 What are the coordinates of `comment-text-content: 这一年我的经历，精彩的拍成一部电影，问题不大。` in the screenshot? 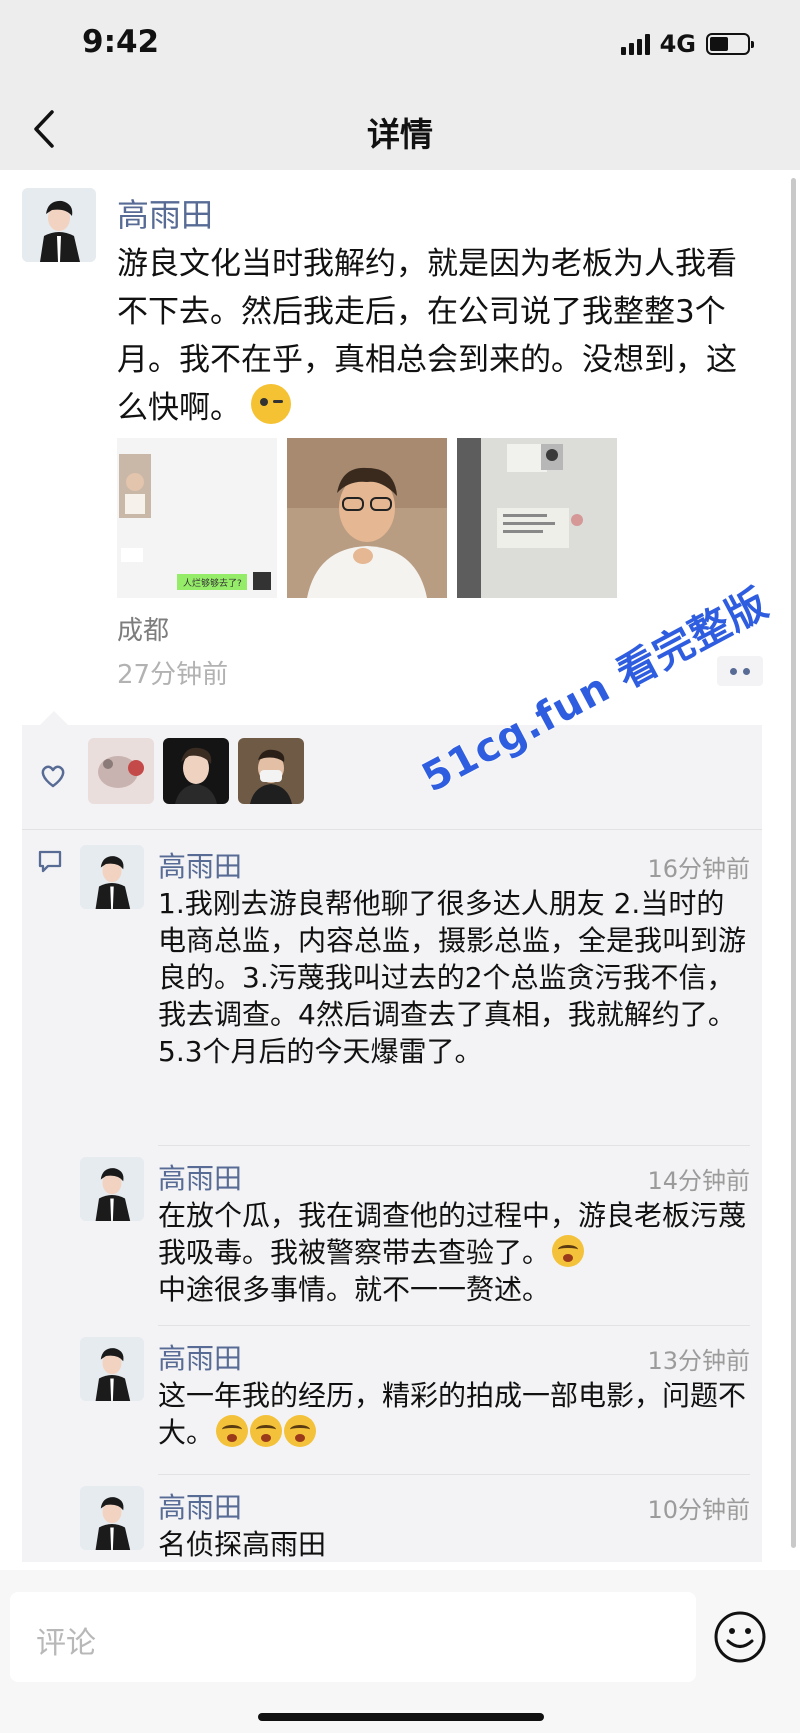 It's located at (452, 1414).